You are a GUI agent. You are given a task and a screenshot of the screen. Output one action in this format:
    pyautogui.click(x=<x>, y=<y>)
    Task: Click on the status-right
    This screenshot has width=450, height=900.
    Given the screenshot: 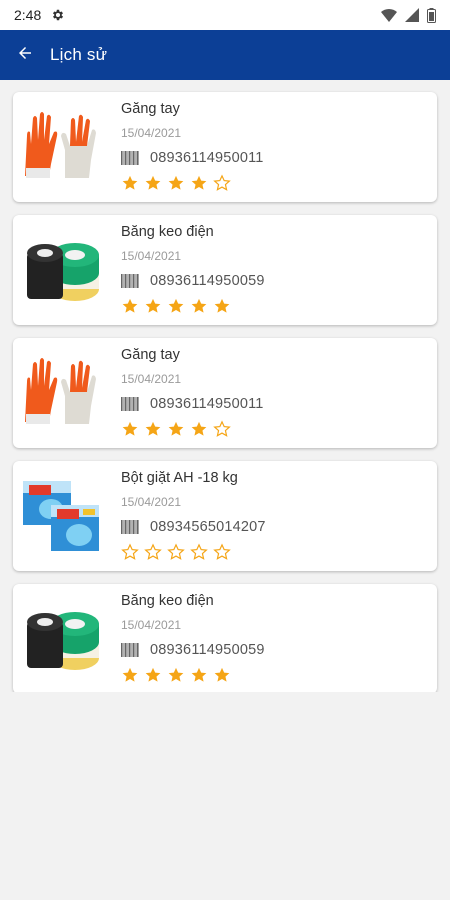 What is the action you would take?
    pyautogui.click(x=408, y=15)
    